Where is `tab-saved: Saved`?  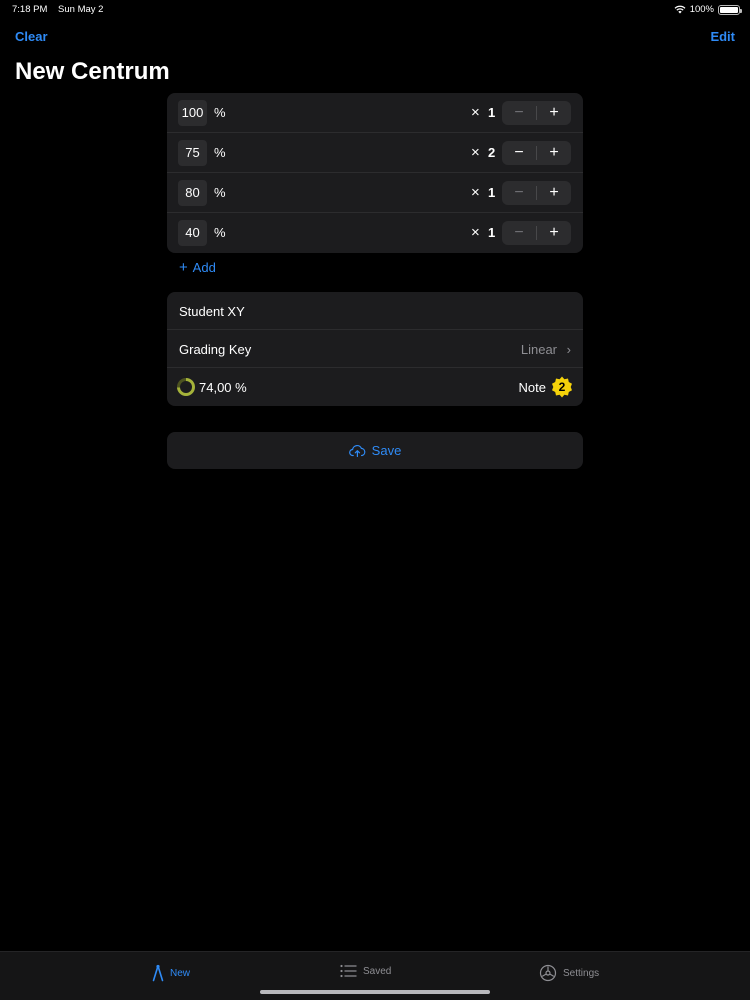
tab-saved: Saved is located at coordinates (365, 971).